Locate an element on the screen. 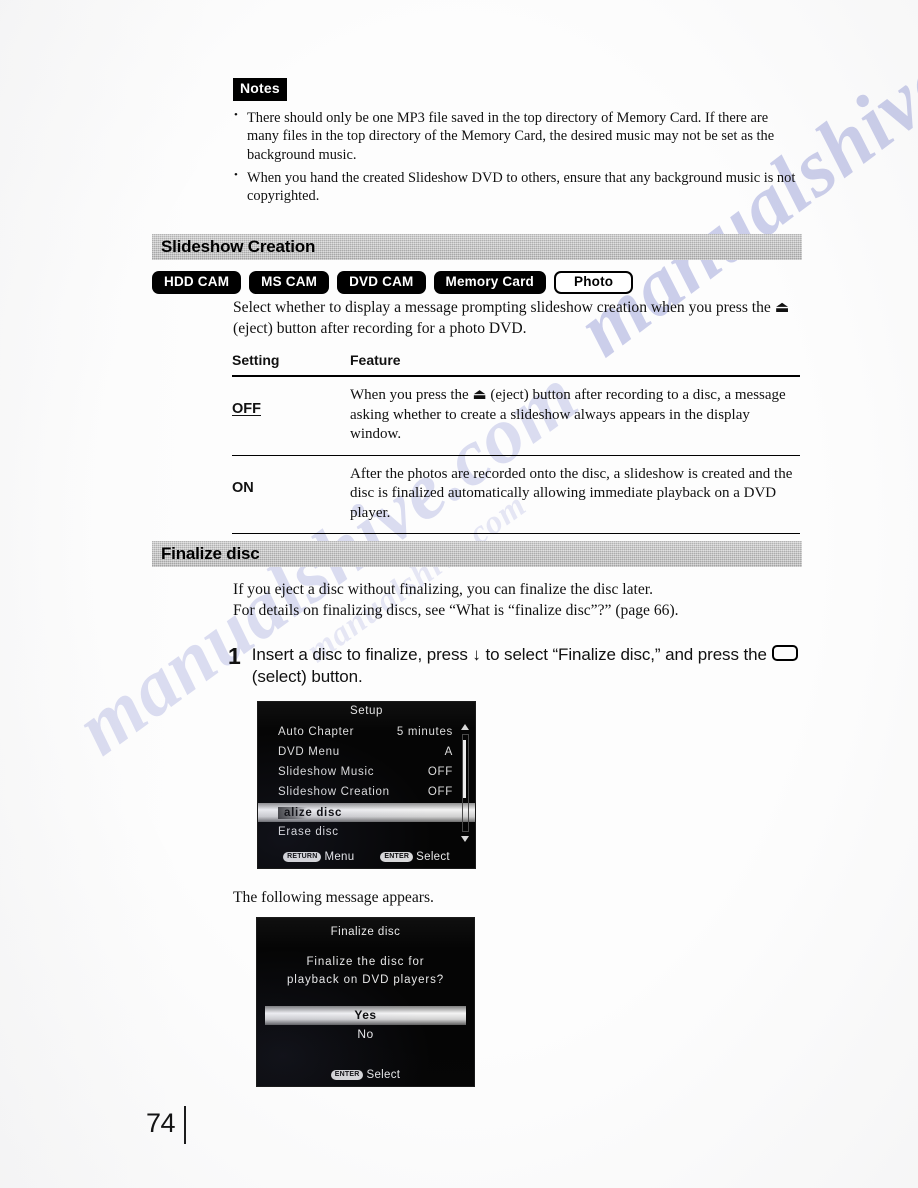  menu-item-label: Slideshow Music is located at coordinates (326, 772).